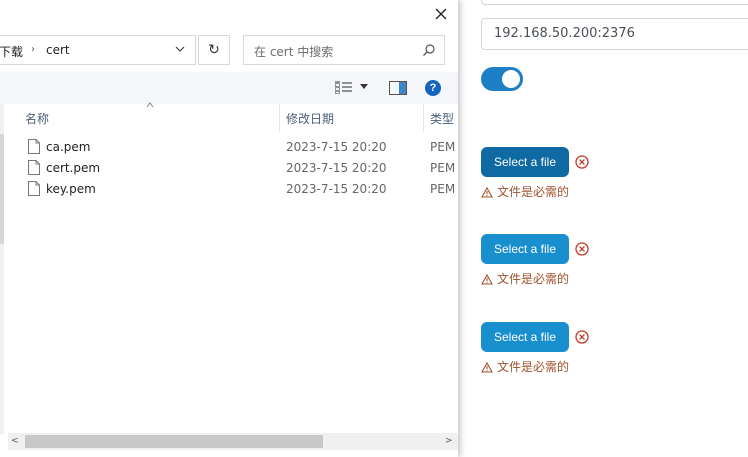 The image size is (748, 457). I want to click on file-row: cert.pem 2023-7-15 20:20 PEM, so click(229, 169).